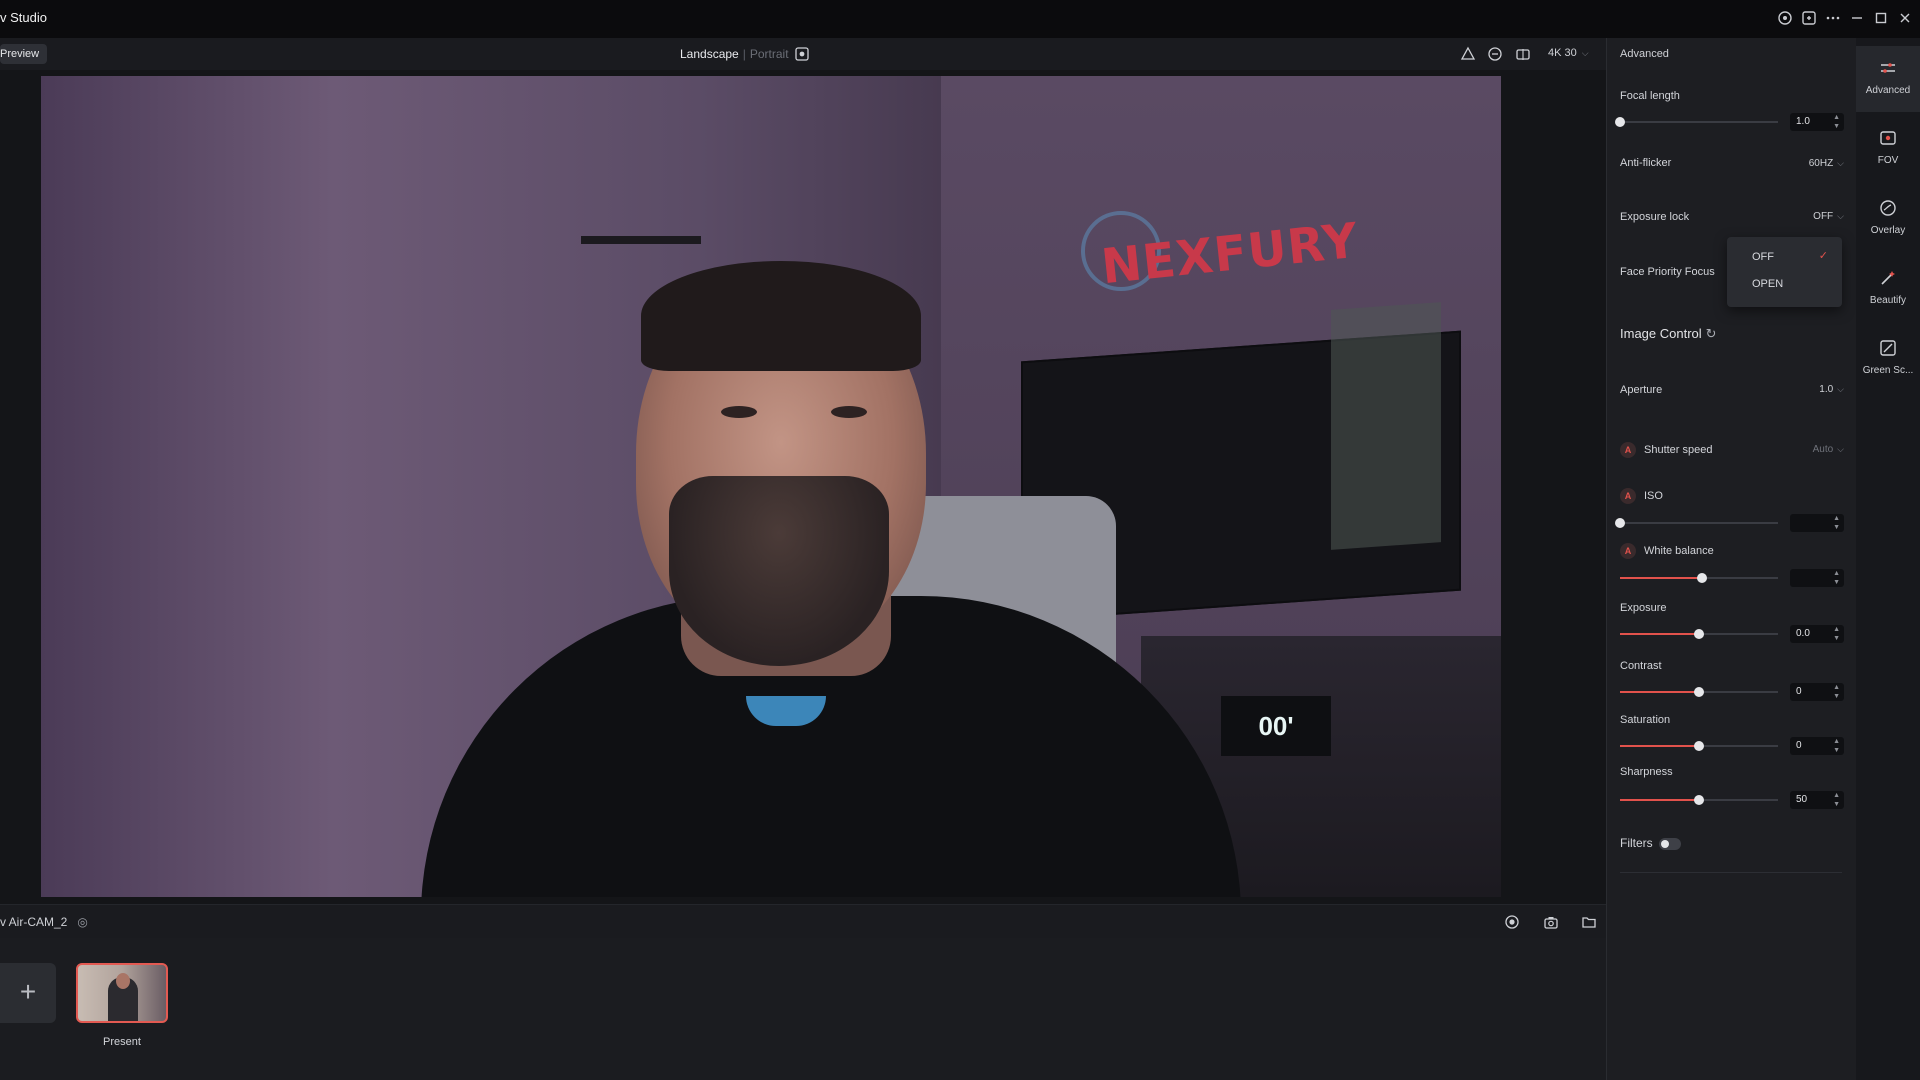 The width and height of the screenshot is (1920, 1080). What do you see at coordinates (1888, 149) in the screenshot?
I see `rail-item-fov: FOV` at bounding box center [1888, 149].